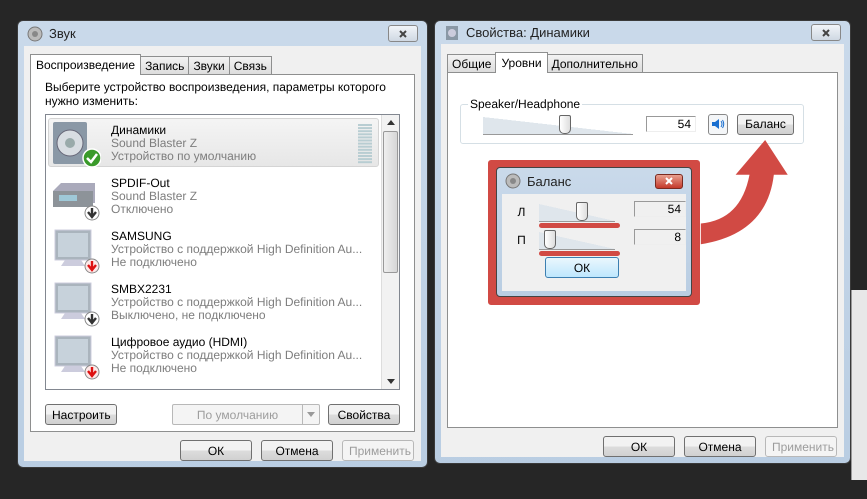 The width and height of the screenshot is (867, 499). I want to click on tab: Связь, so click(250, 65).